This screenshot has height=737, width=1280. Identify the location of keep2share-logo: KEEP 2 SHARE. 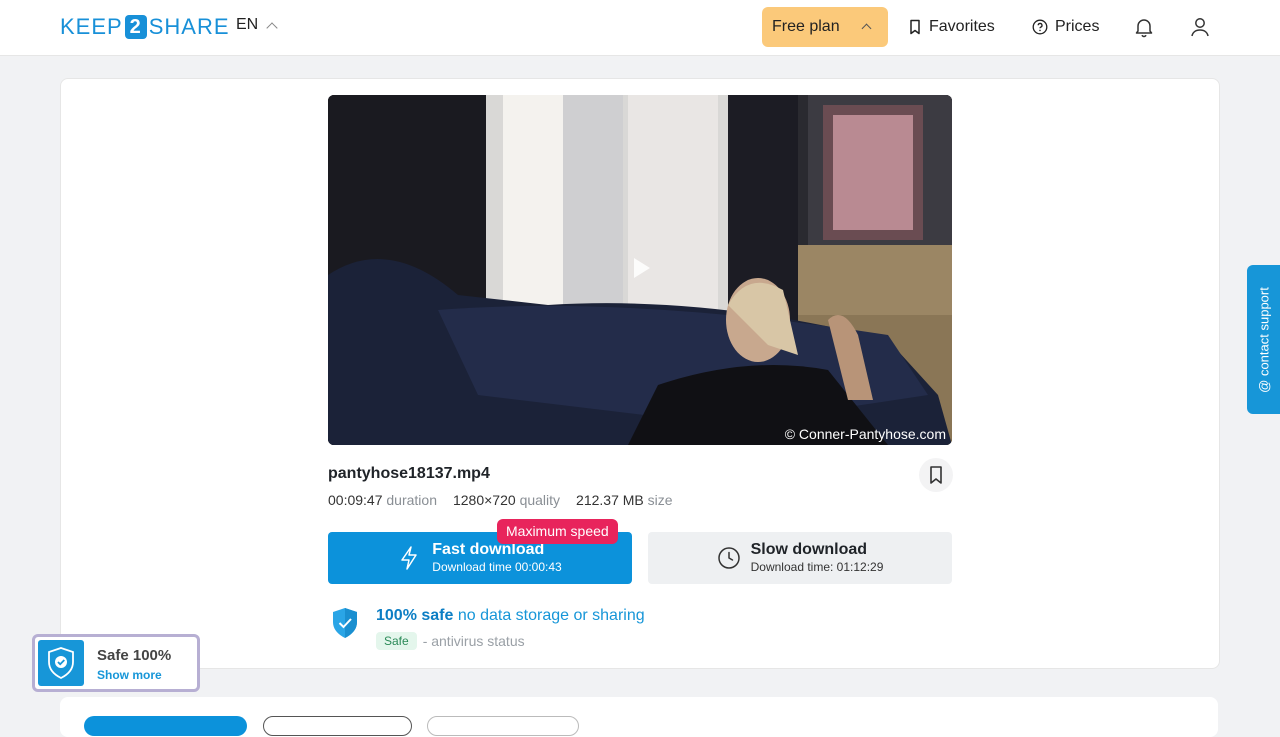
(145, 27).